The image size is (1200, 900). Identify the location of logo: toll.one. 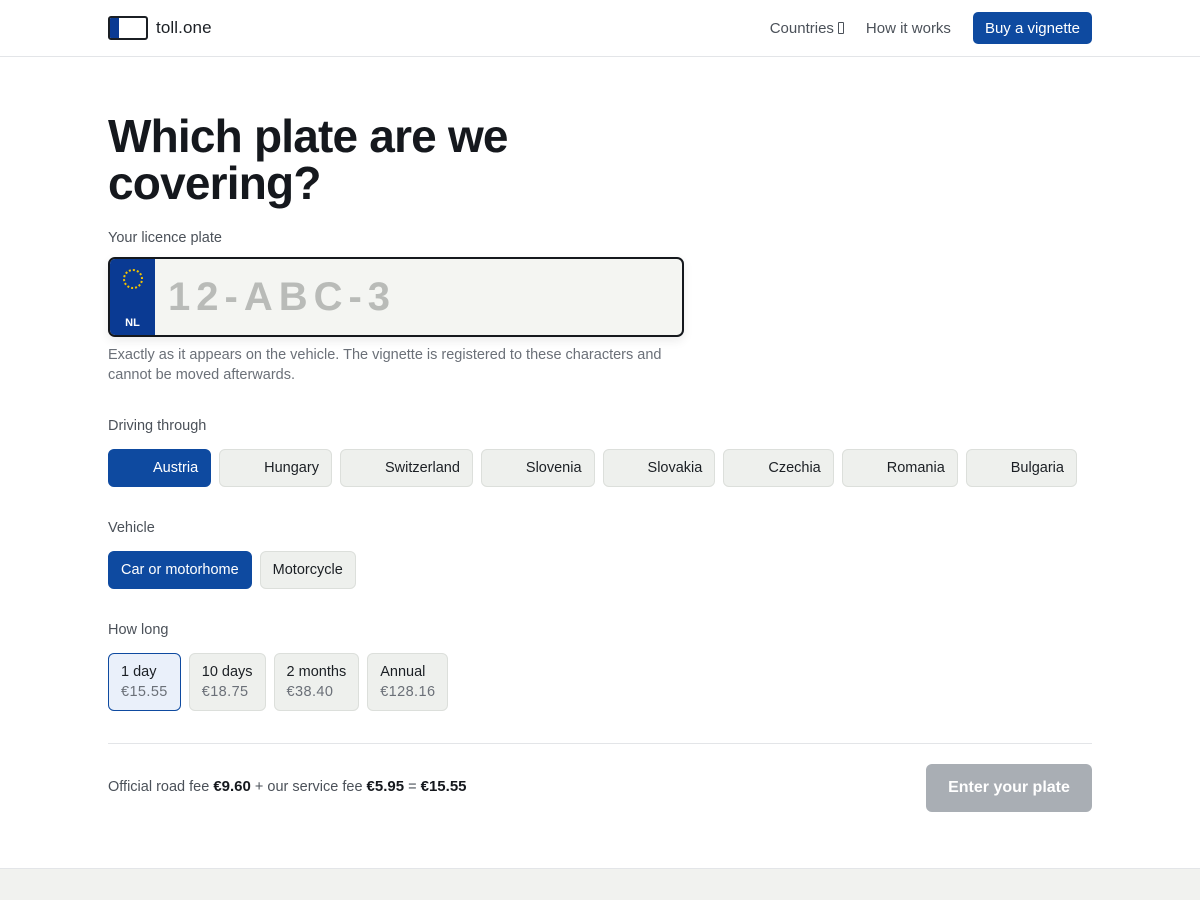
(160, 28).